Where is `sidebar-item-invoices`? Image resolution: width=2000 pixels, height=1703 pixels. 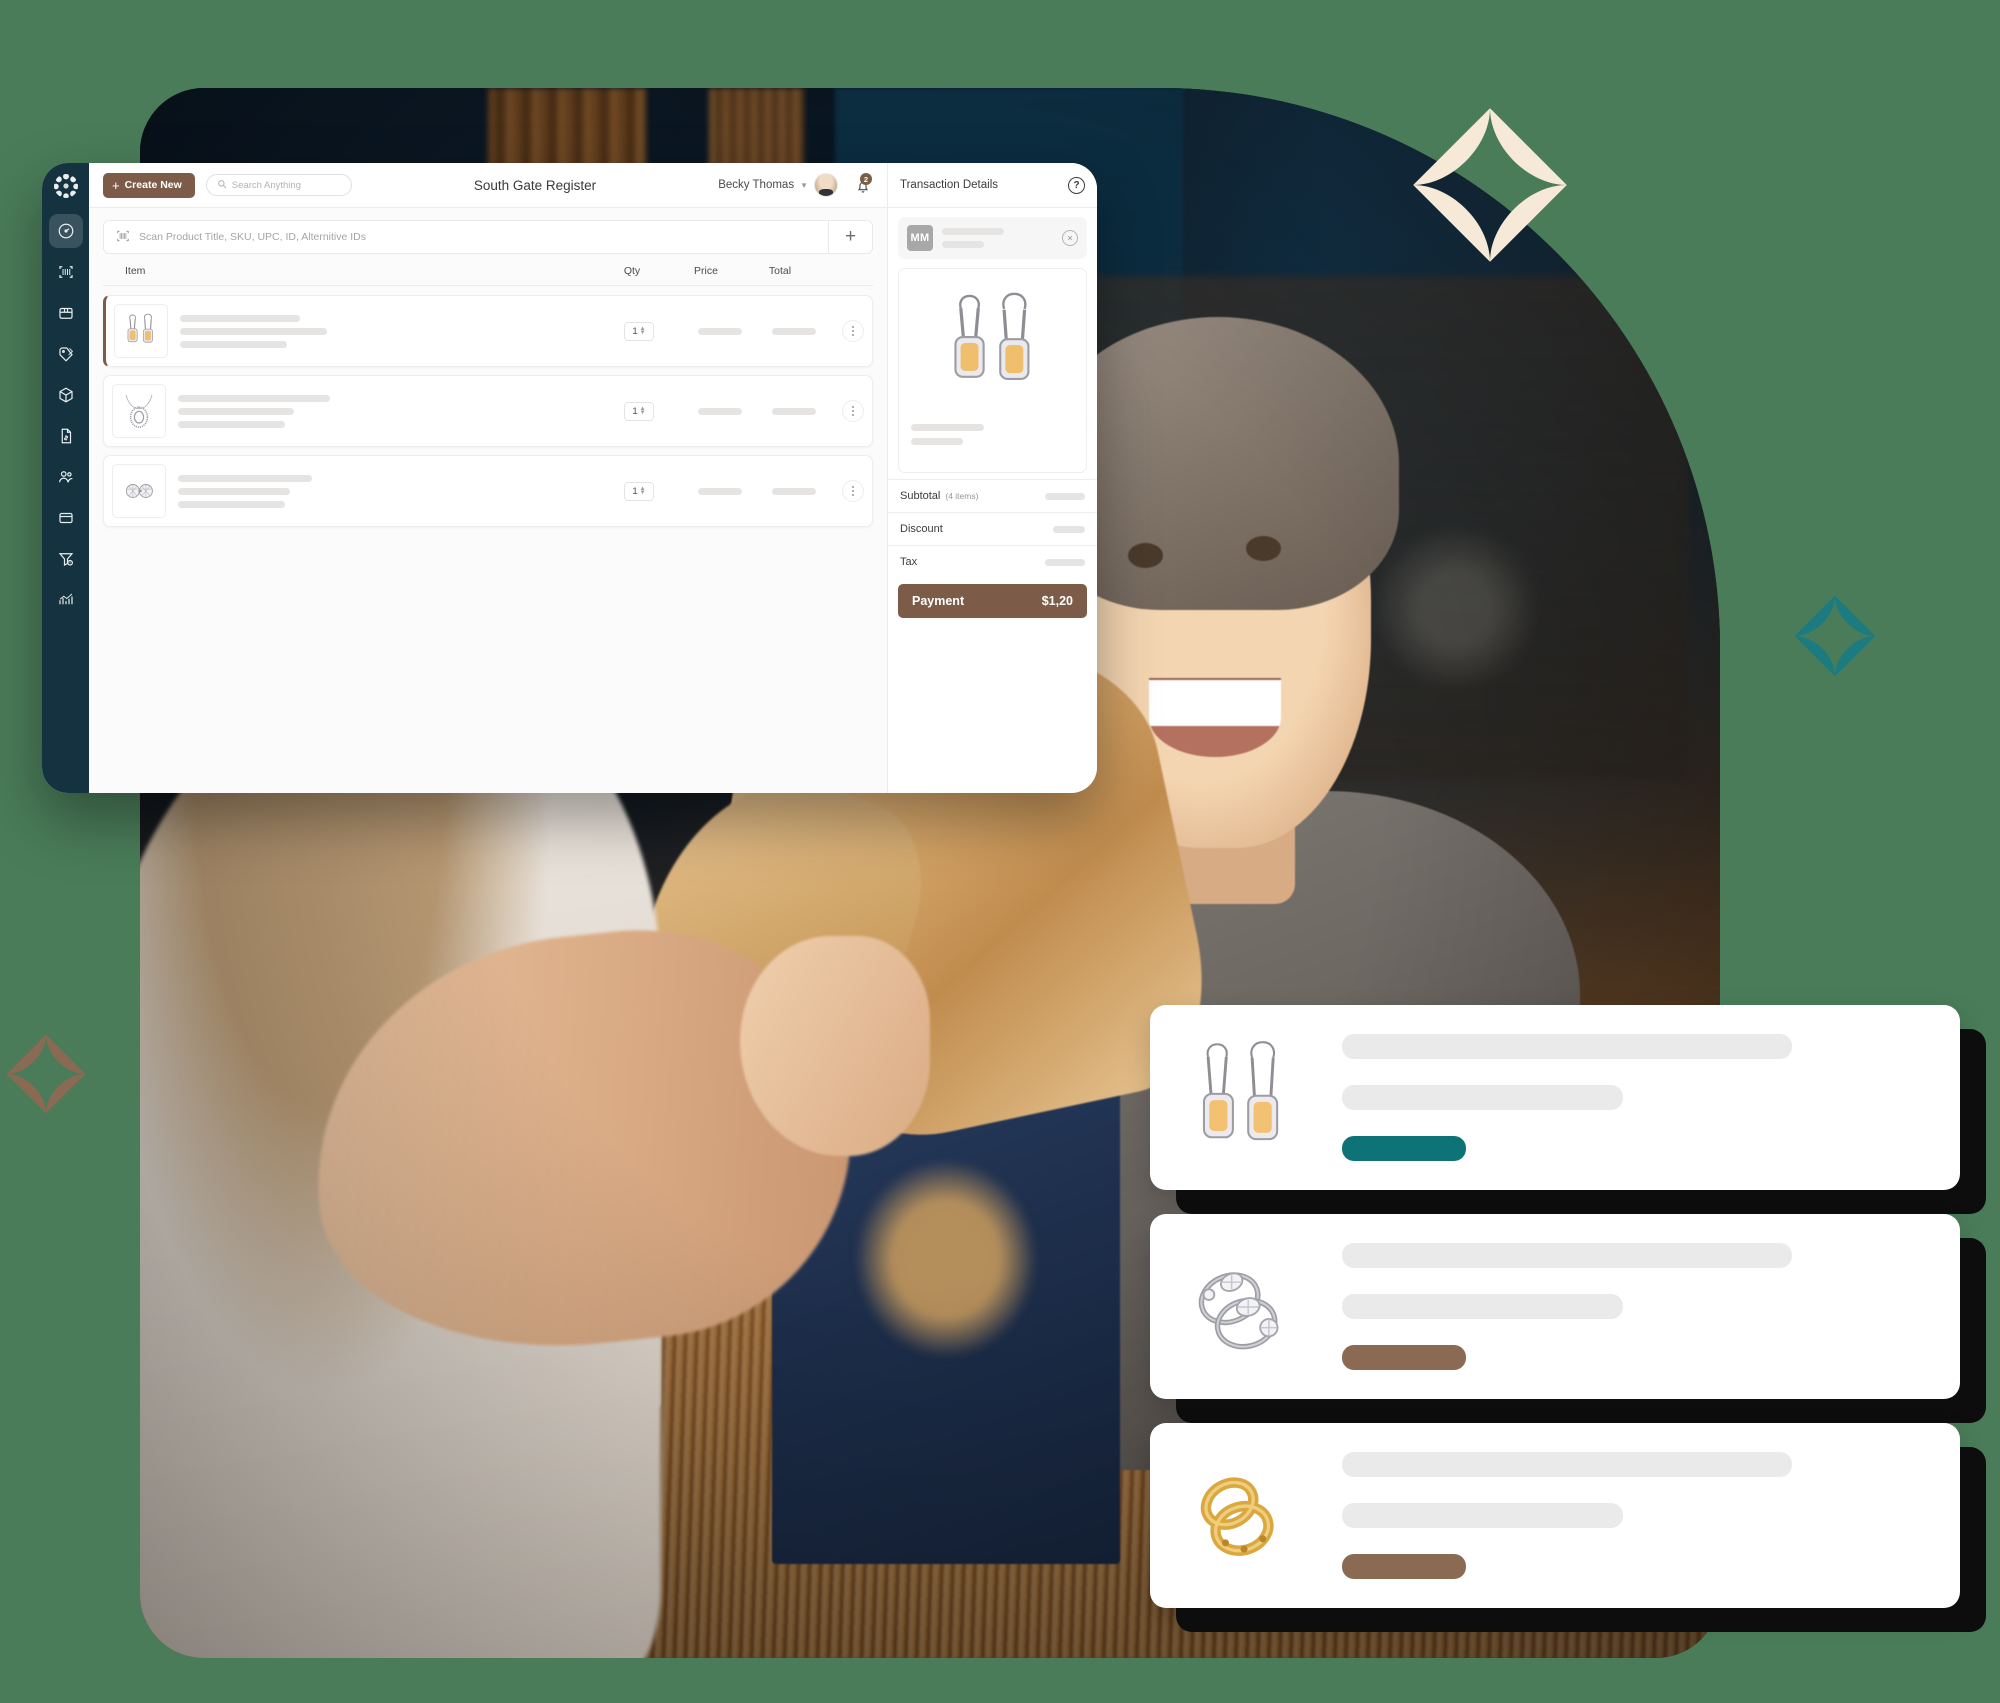
sidebar-item-invoices is located at coordinates (66, 436).